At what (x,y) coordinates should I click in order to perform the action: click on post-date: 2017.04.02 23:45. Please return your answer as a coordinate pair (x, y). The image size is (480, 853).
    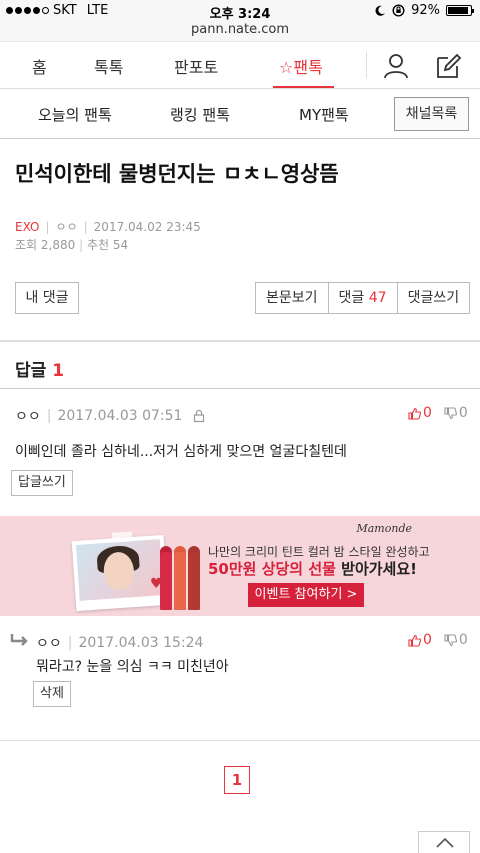
    Looking at the image, I should click on (147, 226).